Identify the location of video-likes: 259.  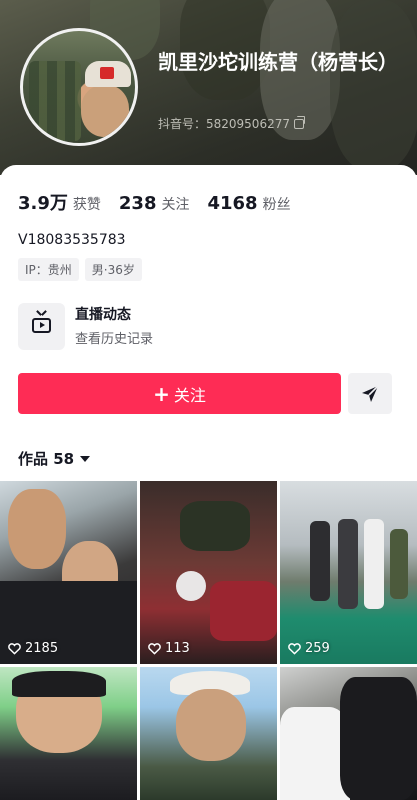
(309, 648).